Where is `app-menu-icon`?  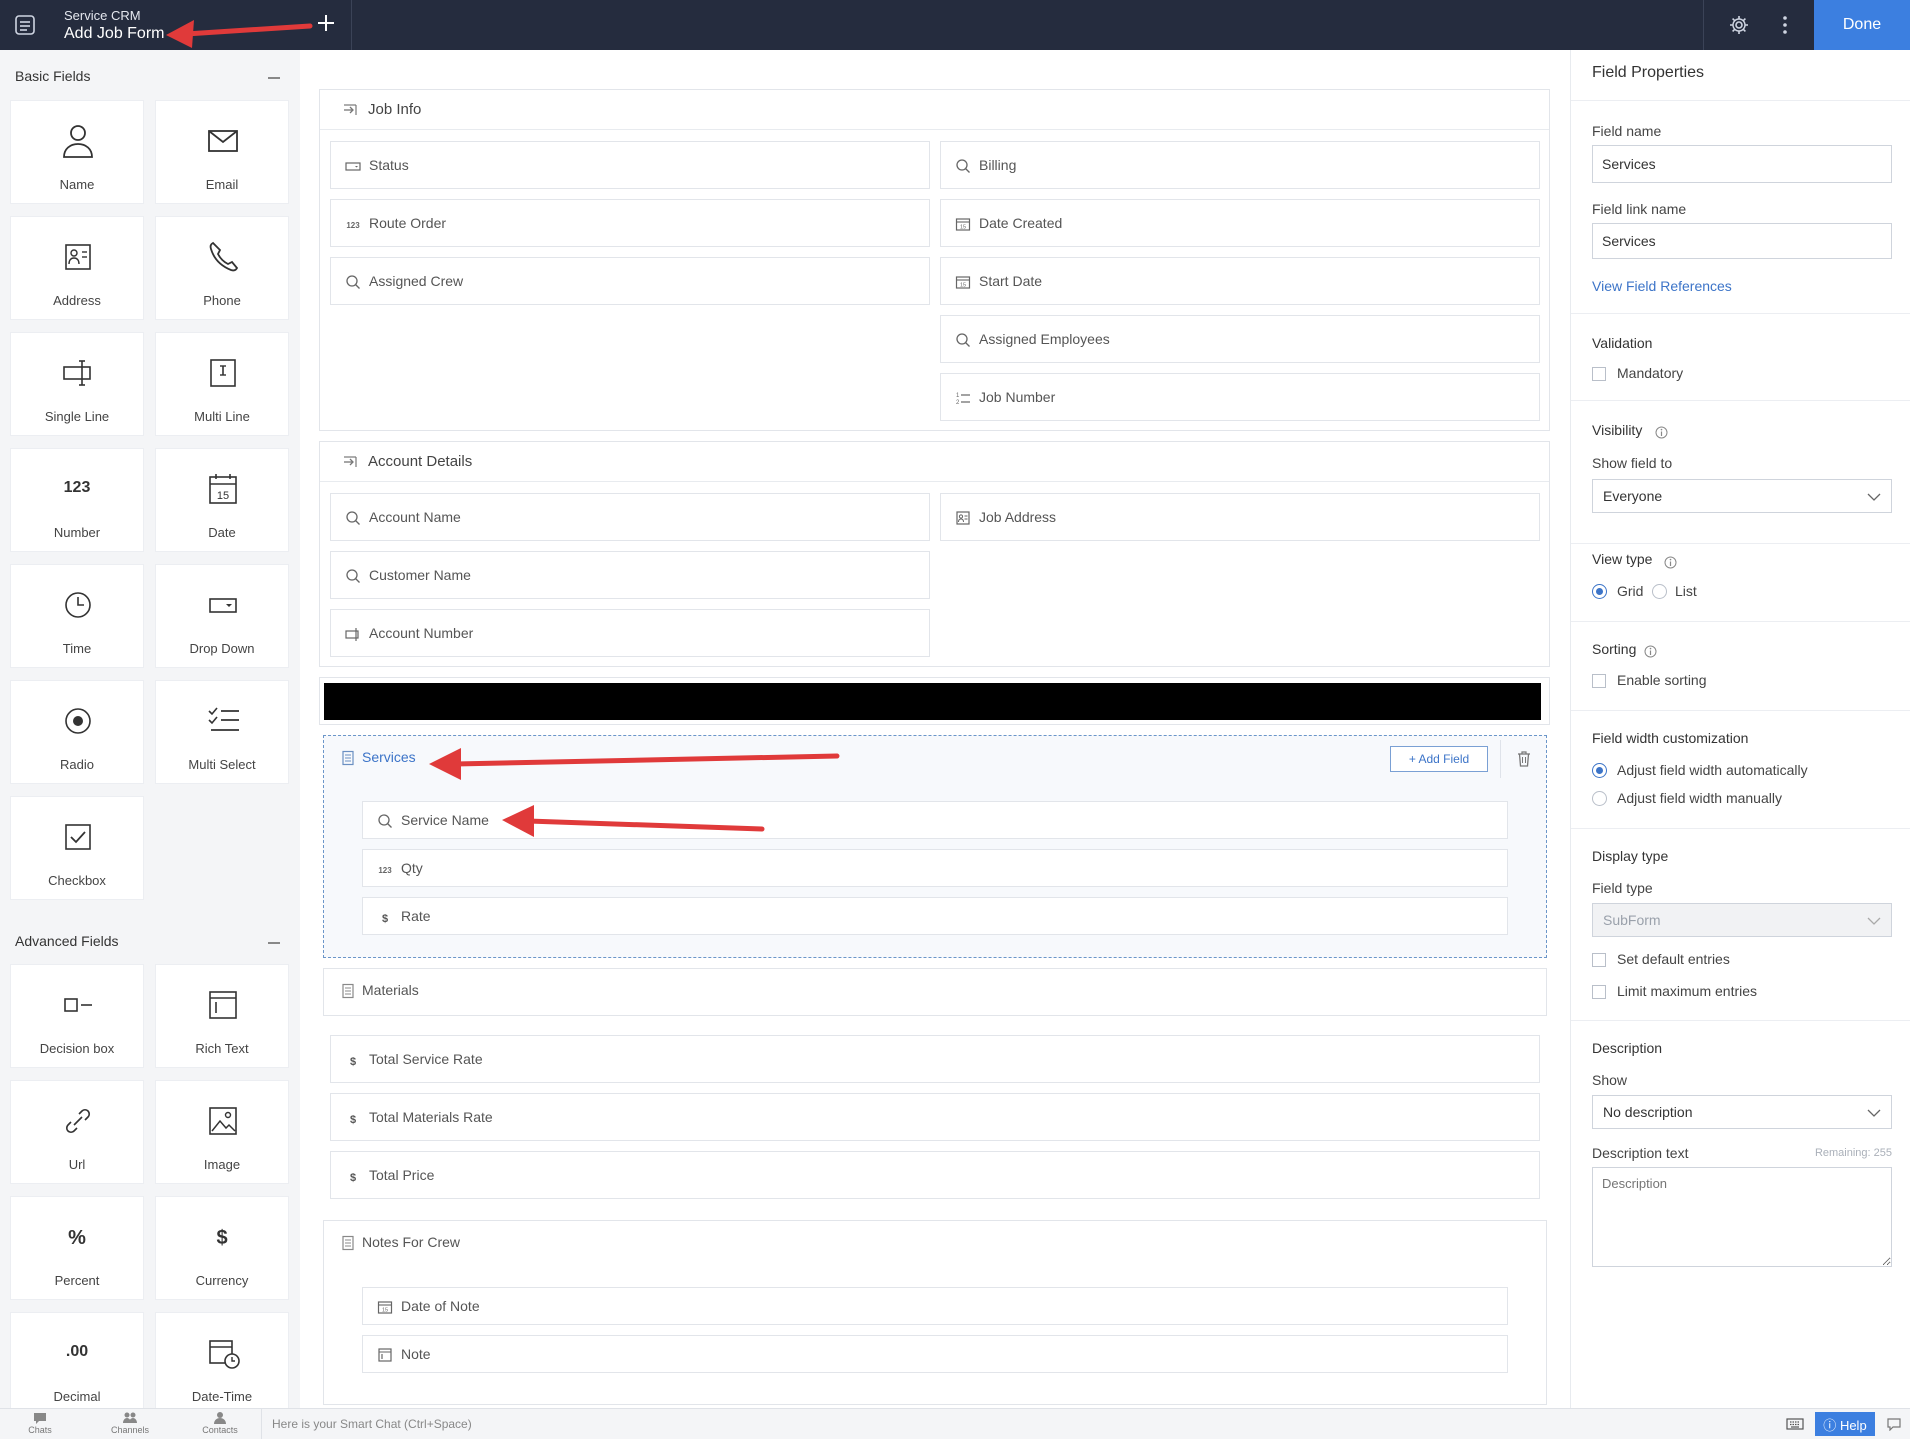
app-menu-icon is located at coordinates (25, 25).